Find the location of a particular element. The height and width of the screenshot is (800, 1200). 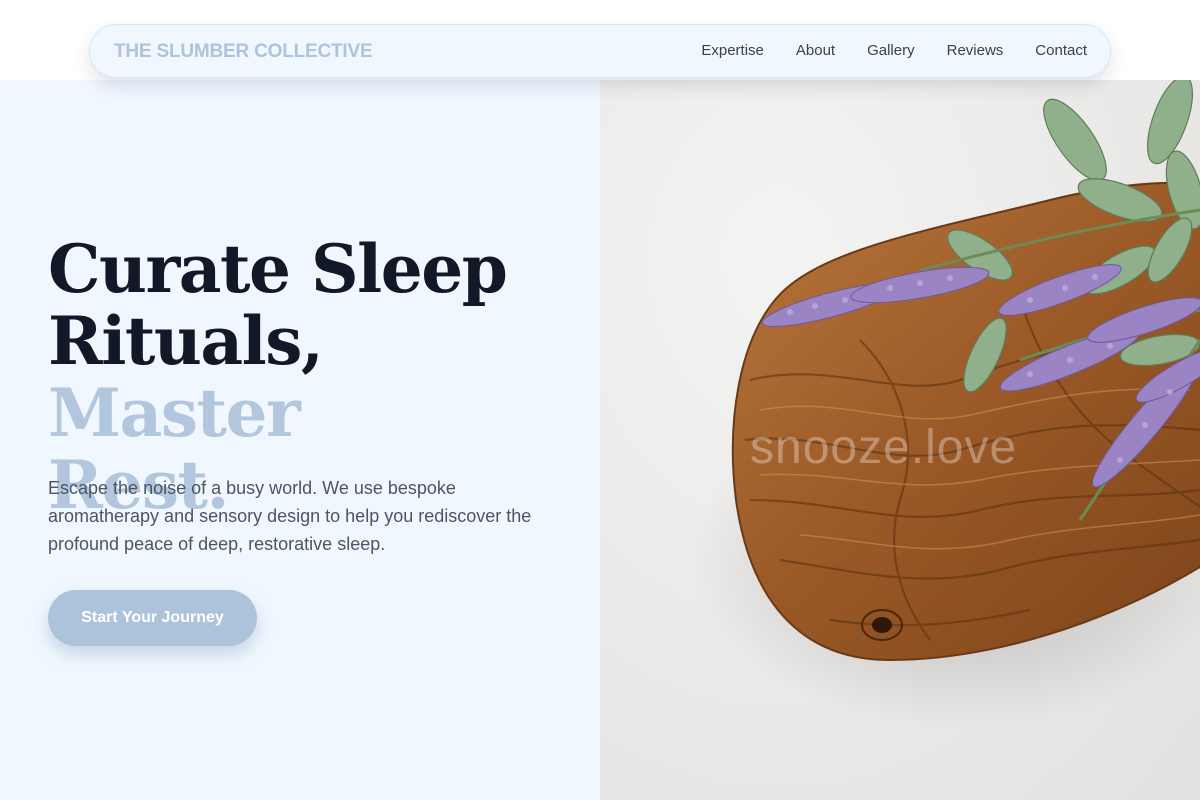

nav-link-gallery: Gallery is located at coordinates (891, 50).